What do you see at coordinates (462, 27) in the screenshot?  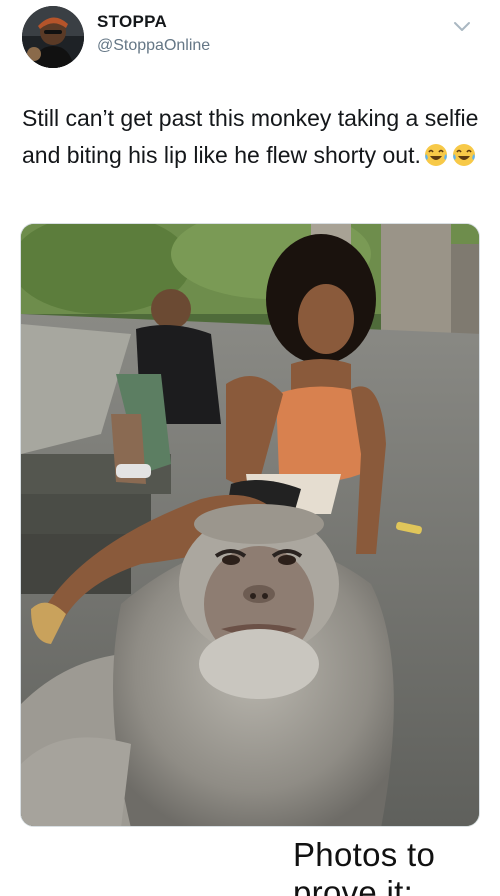 I see `chevron-down-icon` at bounding box center [462, 27].